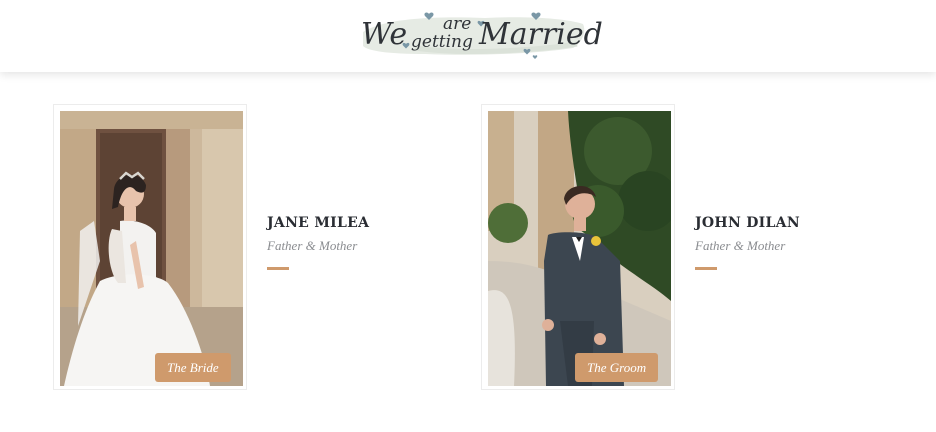 This screenshot has height=432, width=936. What do you see at coordinates (367, 241) in the screenshot?
I see `bride-info: JANE MILEA Father & Mother` at bounding box center [367, 241].